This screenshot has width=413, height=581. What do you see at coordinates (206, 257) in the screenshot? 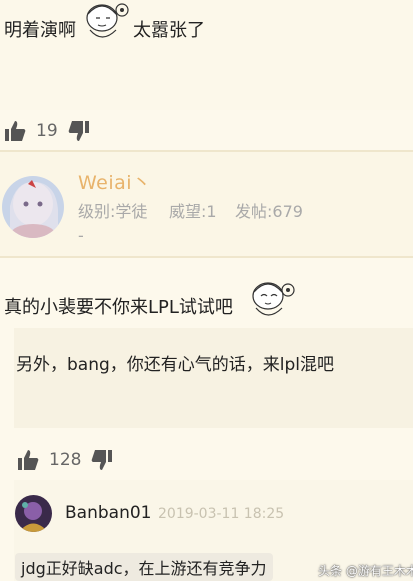
I see `divider` at bounding box center [206, 257].